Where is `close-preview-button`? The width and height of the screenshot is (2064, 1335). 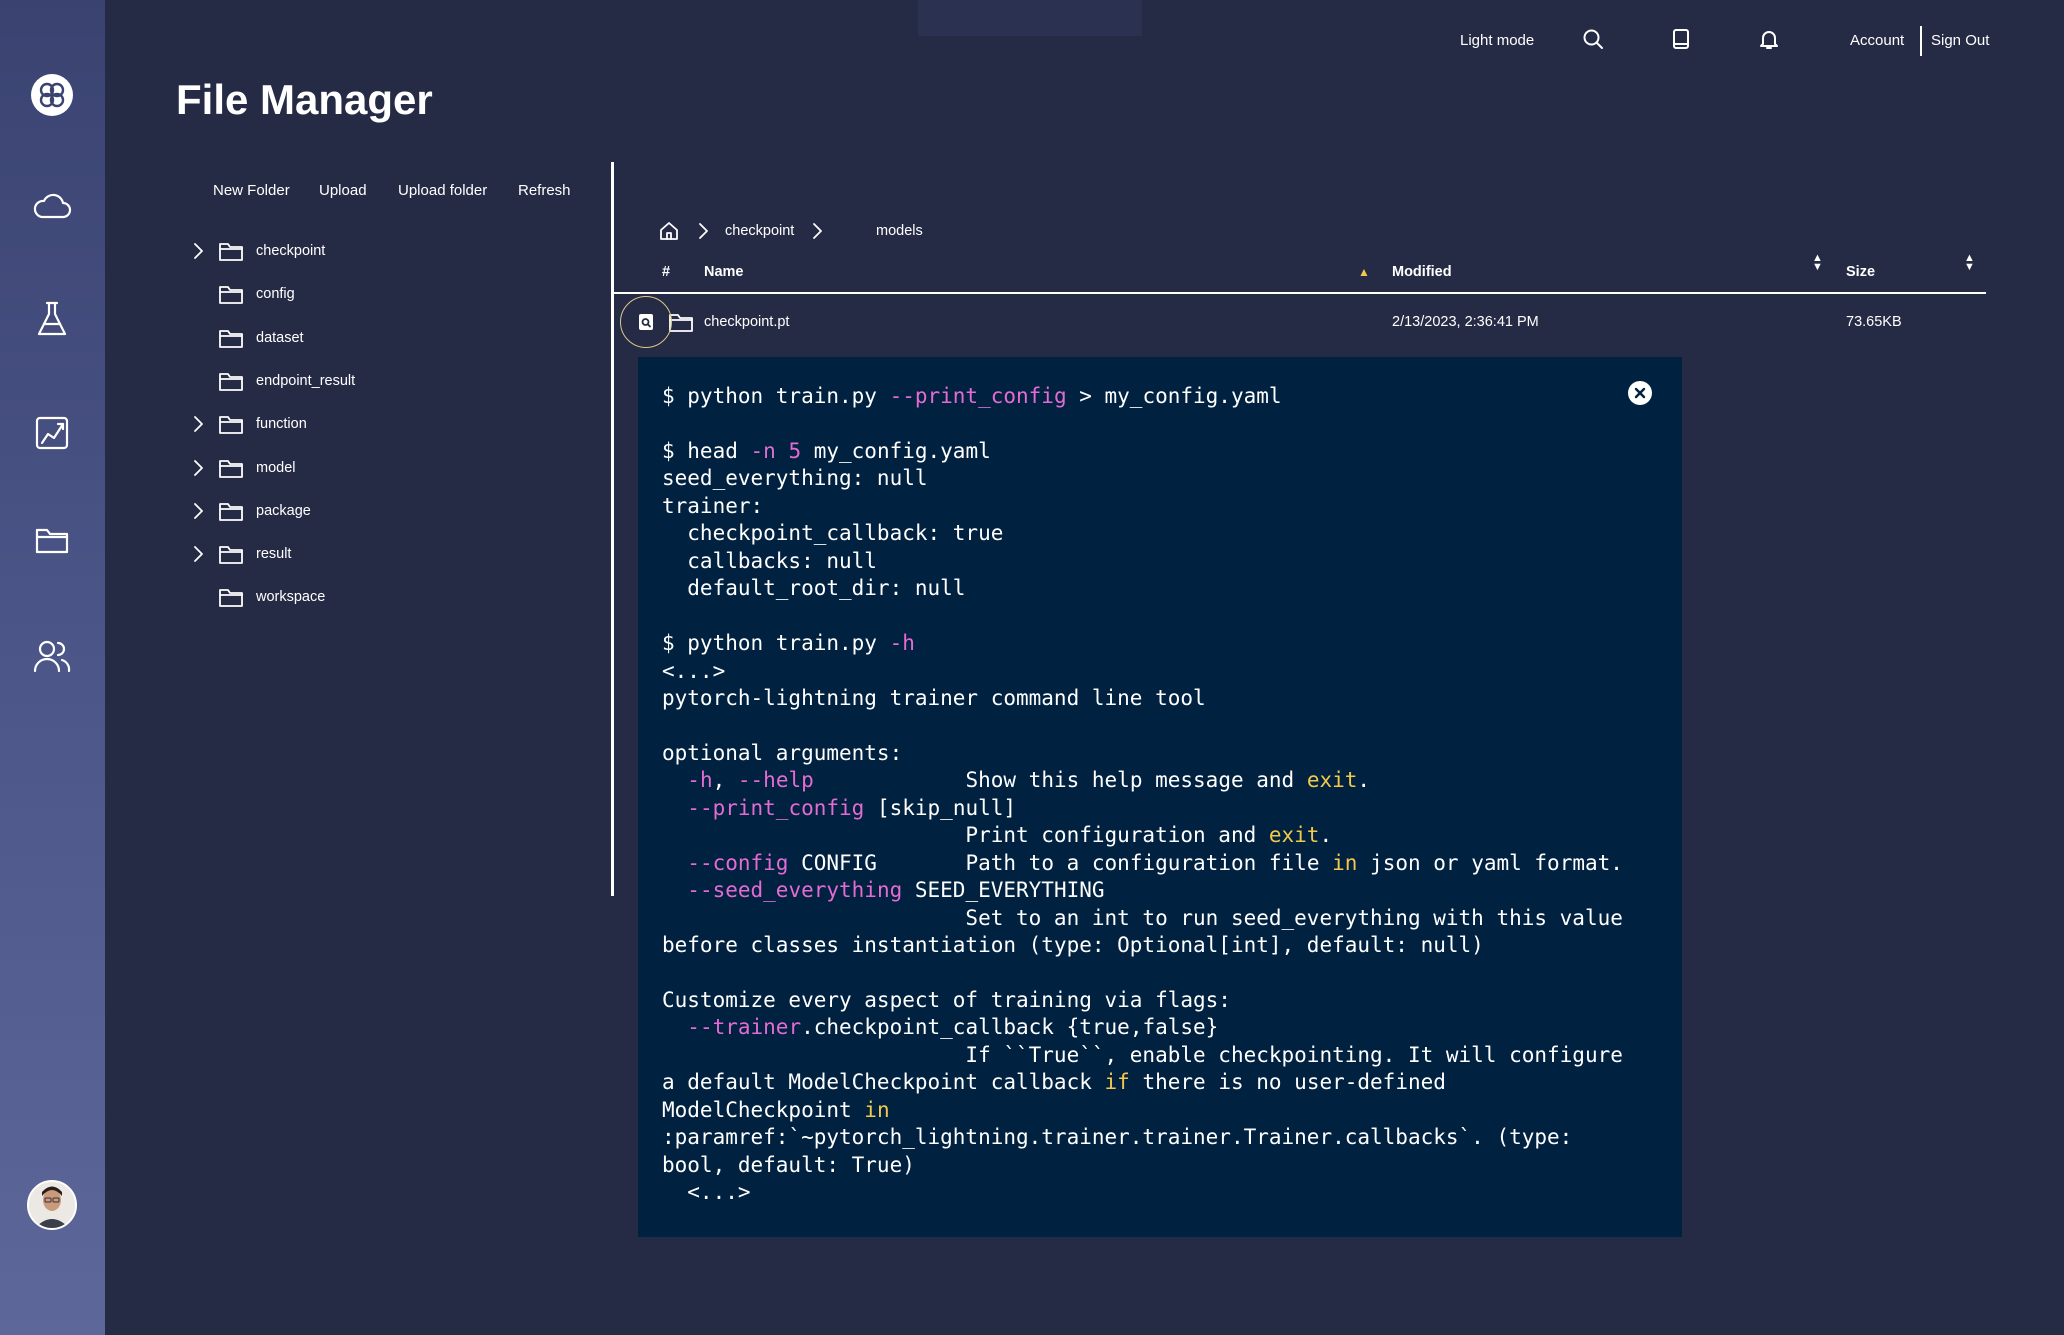 close-preview-button is located at coordinates (1640, 393).